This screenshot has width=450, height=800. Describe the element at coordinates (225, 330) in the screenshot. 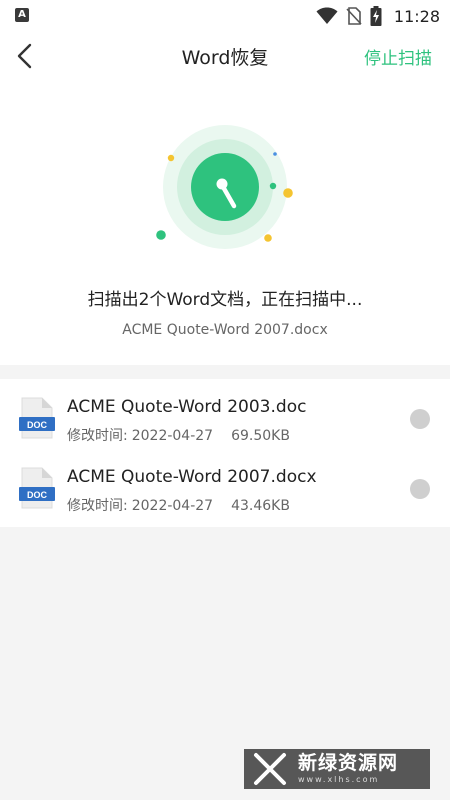

I see `current-scan-file: ACME Quote-Word 2007.docx` at that location.